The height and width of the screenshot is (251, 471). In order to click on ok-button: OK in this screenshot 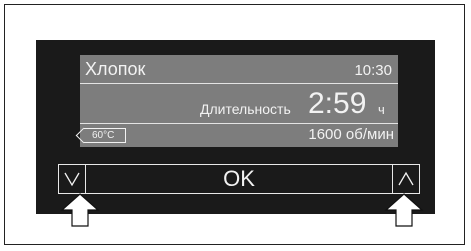, I will do `click(239, 179)`.